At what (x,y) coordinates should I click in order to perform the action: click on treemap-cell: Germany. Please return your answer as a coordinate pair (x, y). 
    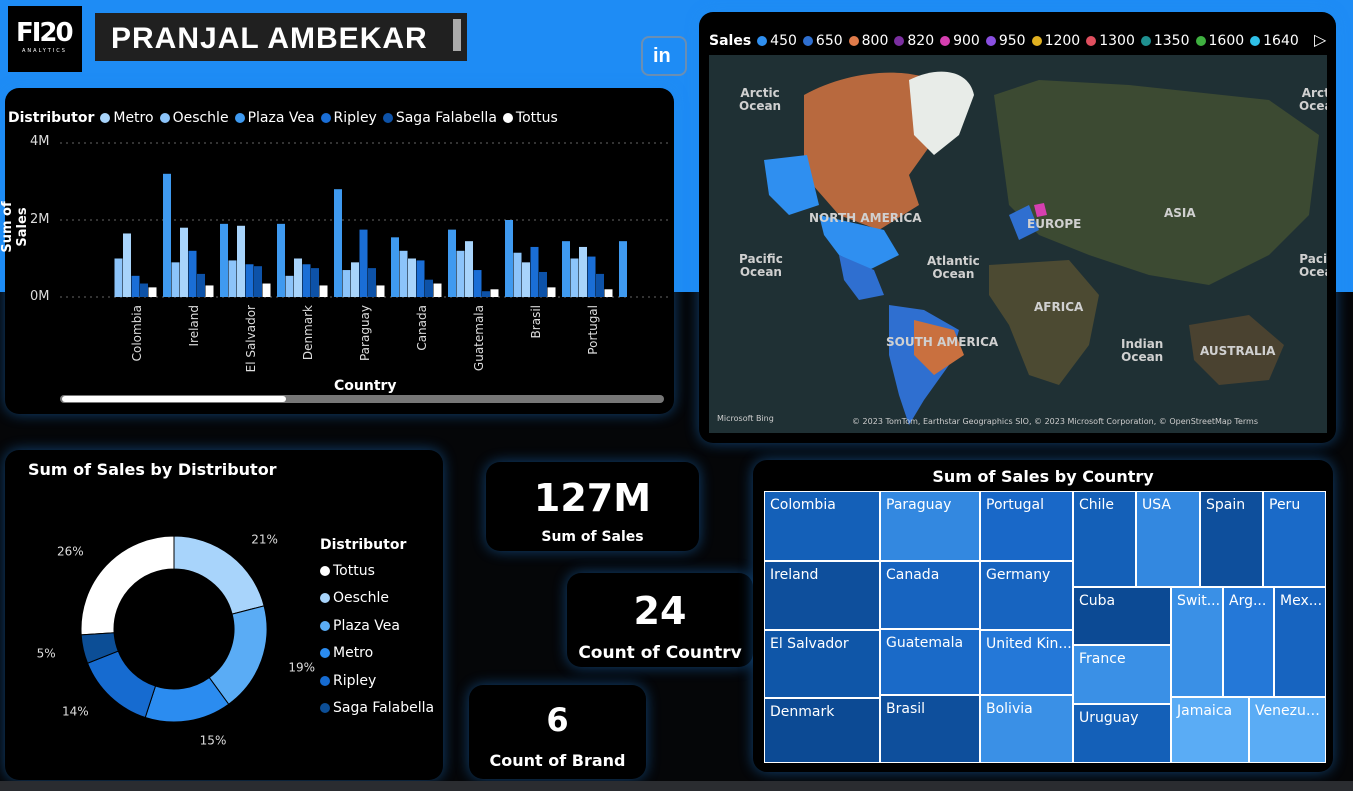
    Looking at the image, I should click on (1026, 595).